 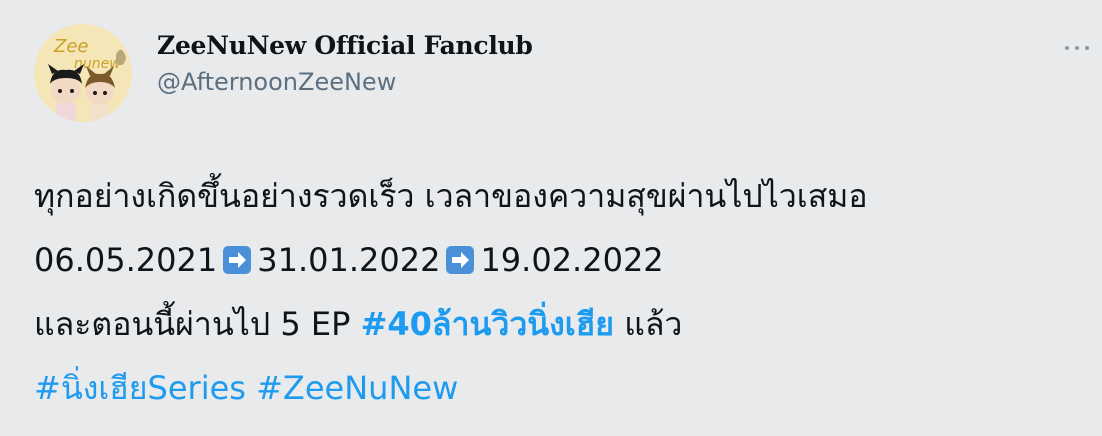 I want to click on hashtag-series: #นิ่งเฮียSeries, so click(x=140, y=388).